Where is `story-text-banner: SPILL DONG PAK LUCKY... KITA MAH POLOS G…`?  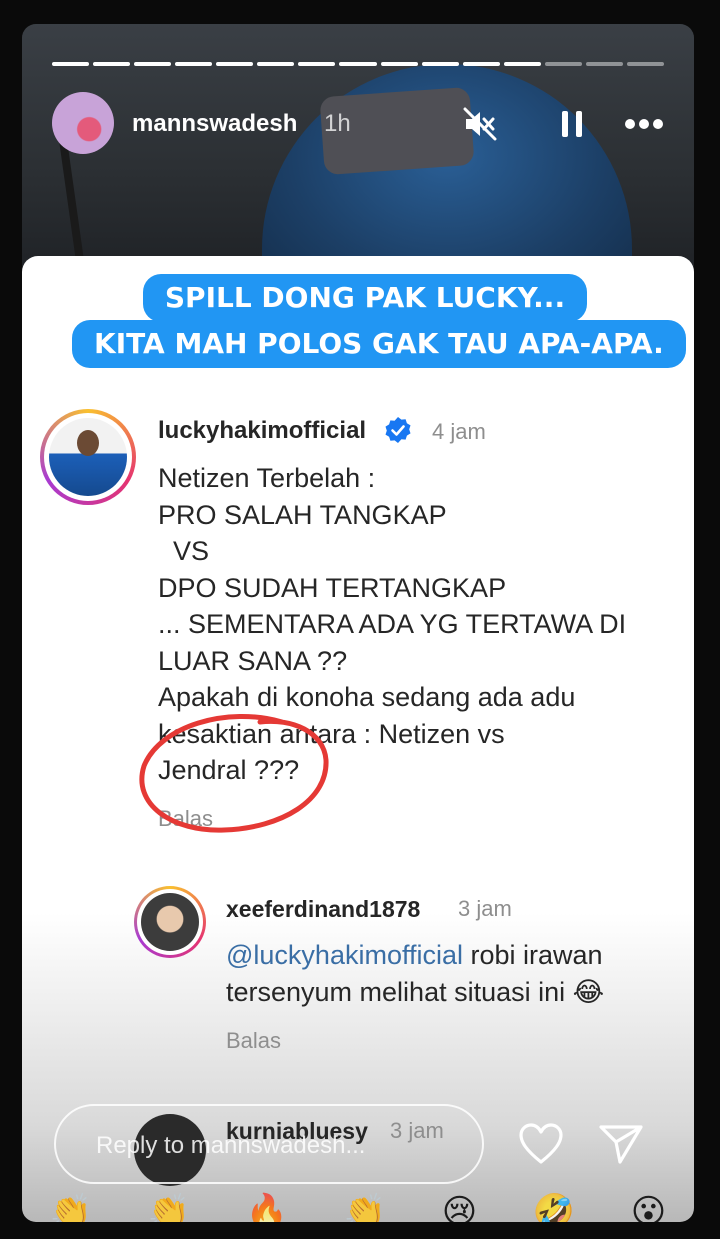 story-text-banner: SPILL DONG PAK LUCKY... KITA MAH POLOS G… is located at coordinates (379, 321).